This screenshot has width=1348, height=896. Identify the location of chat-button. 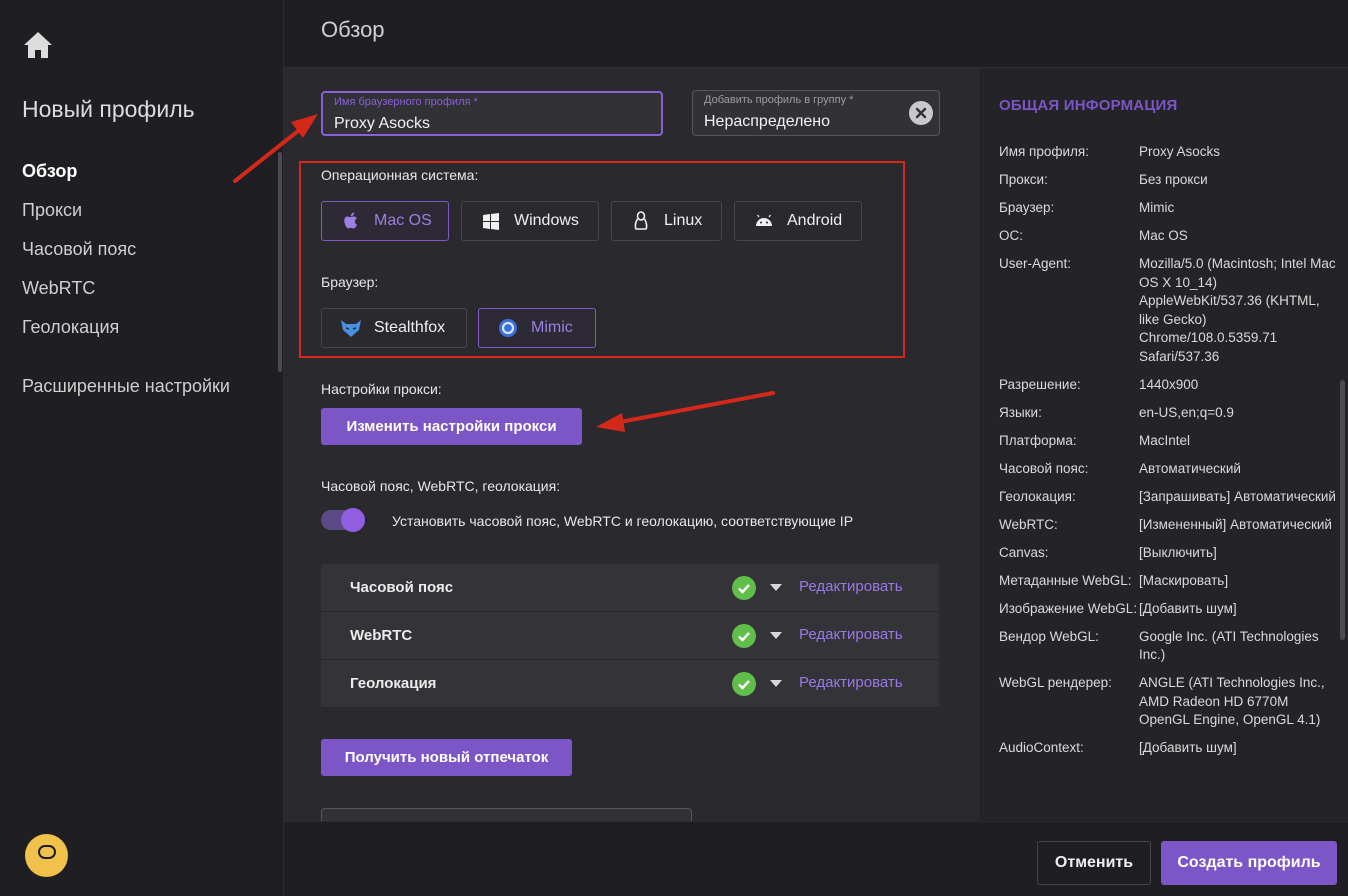
(46, 855).